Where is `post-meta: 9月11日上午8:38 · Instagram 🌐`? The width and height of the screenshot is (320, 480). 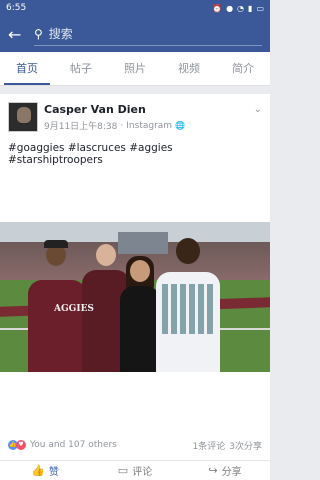 post-meta: 9月11日上午8:38 · Instagram 🌐 is located at coordinates (115, 126).